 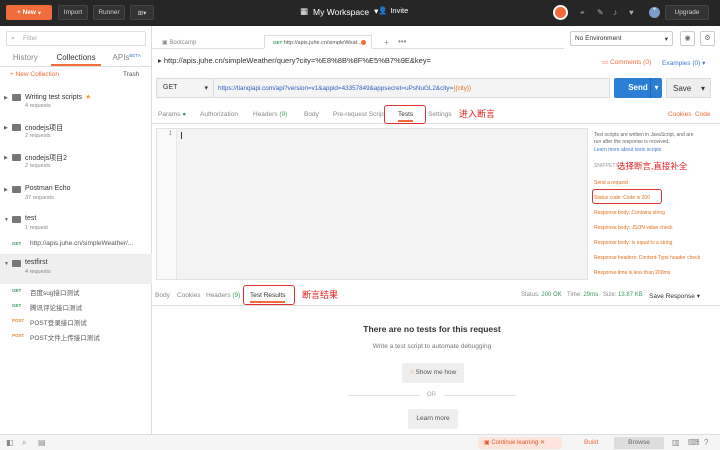 What do you see at coordinates (76, 58) in the screenshot?
I see `tab-collections: Collections` at bounding box center [76, 58].